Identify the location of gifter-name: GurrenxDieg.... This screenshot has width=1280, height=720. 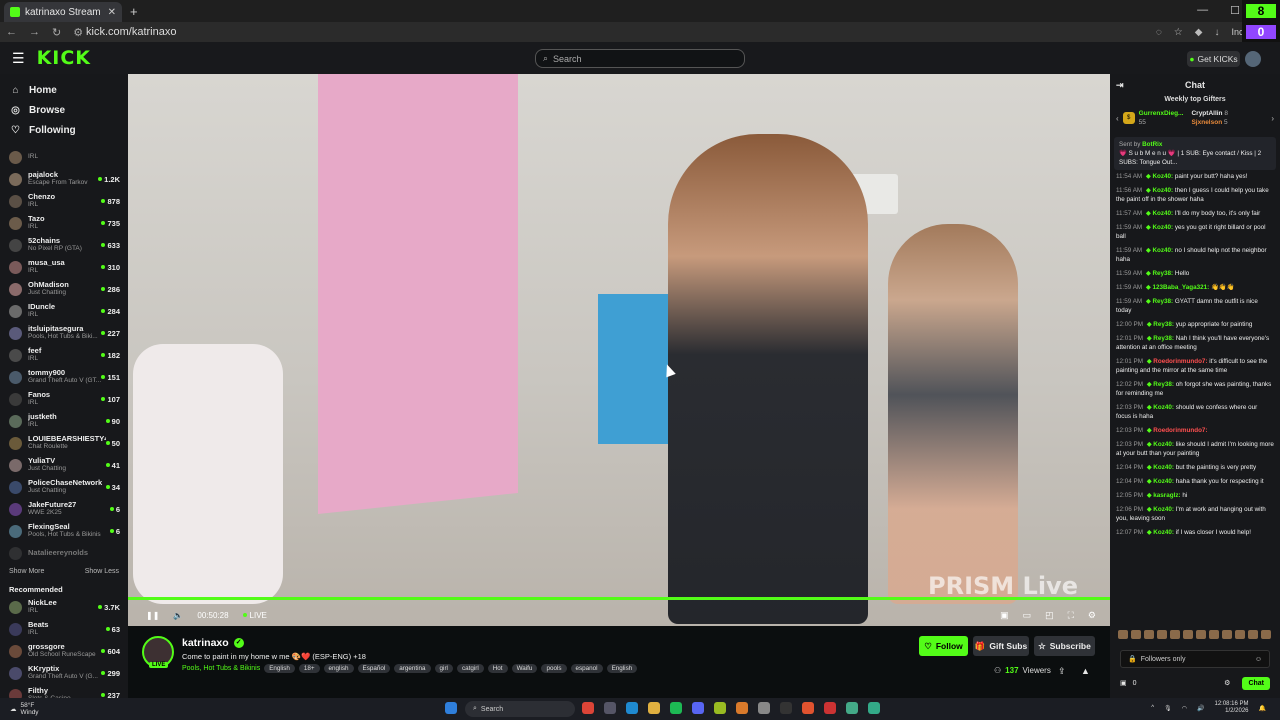
(1161, 113).